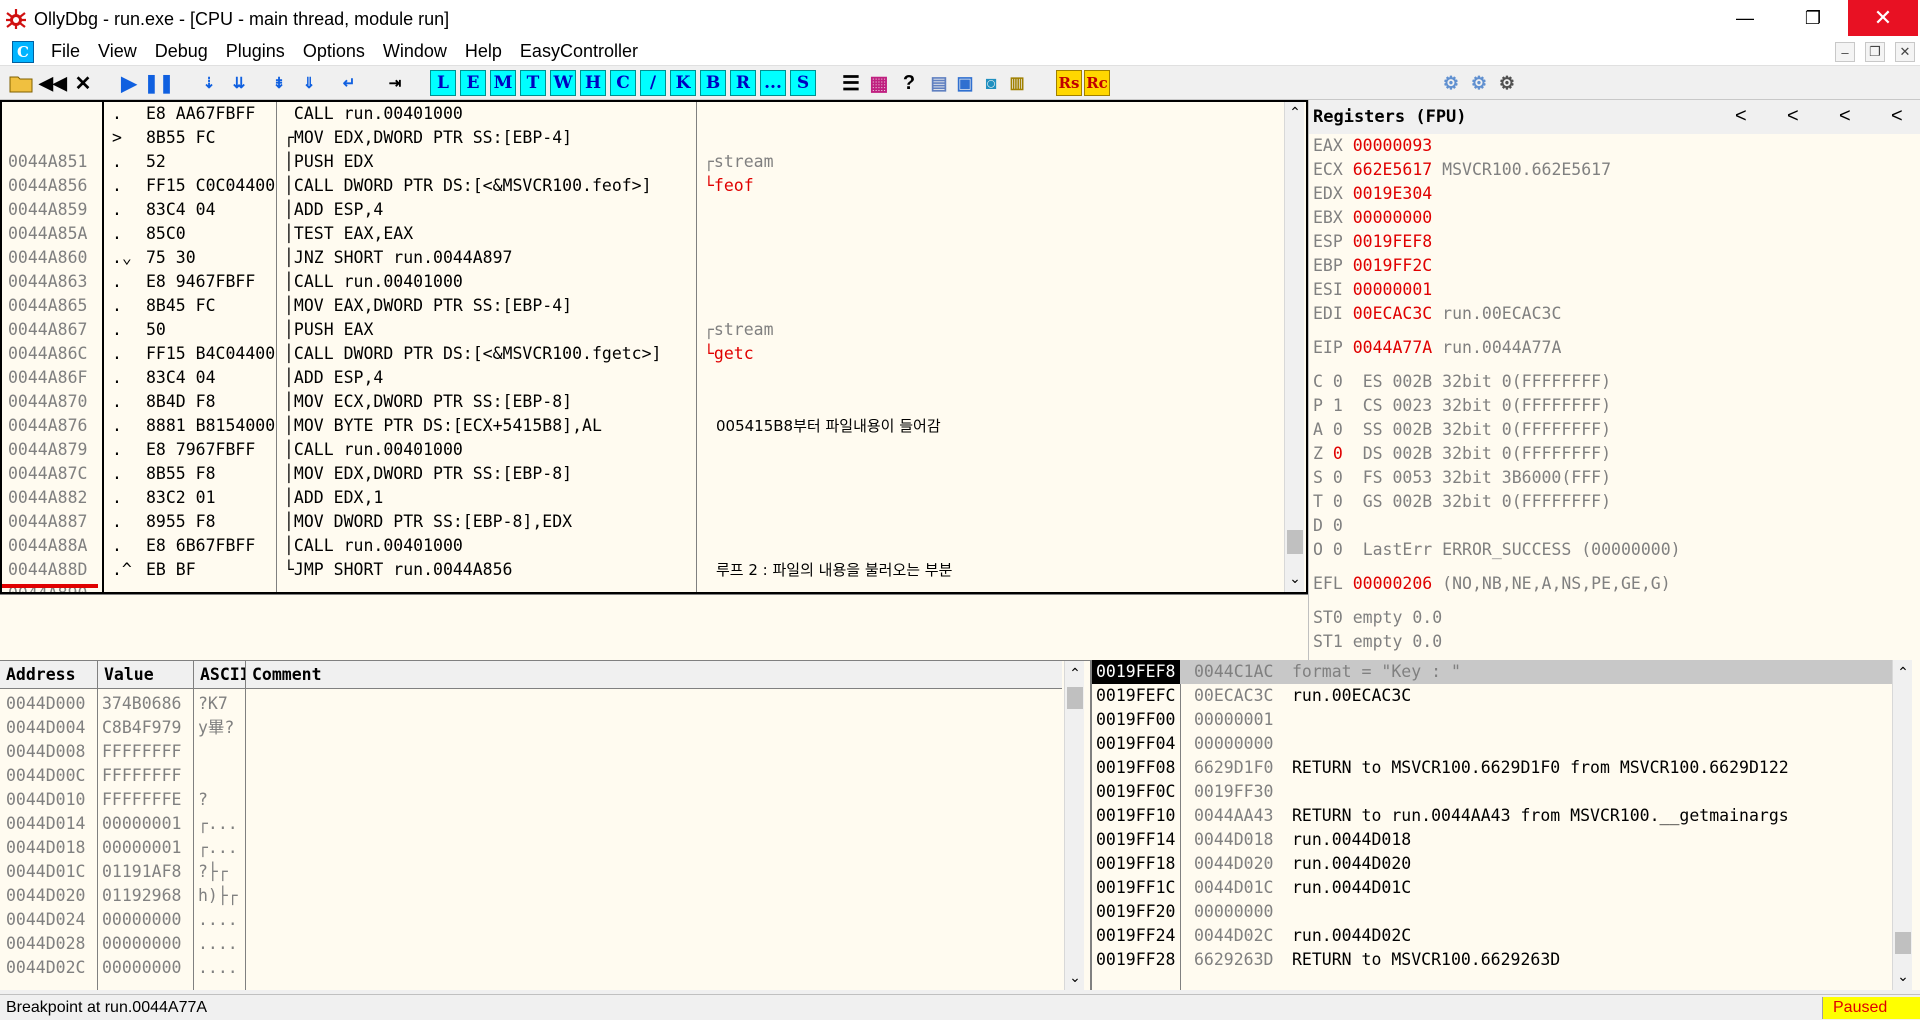  Describe the element at coordinates (208, 354) in the screenshot. I see `disasm-hex-bytes: FF15 B4C04400` at that location.